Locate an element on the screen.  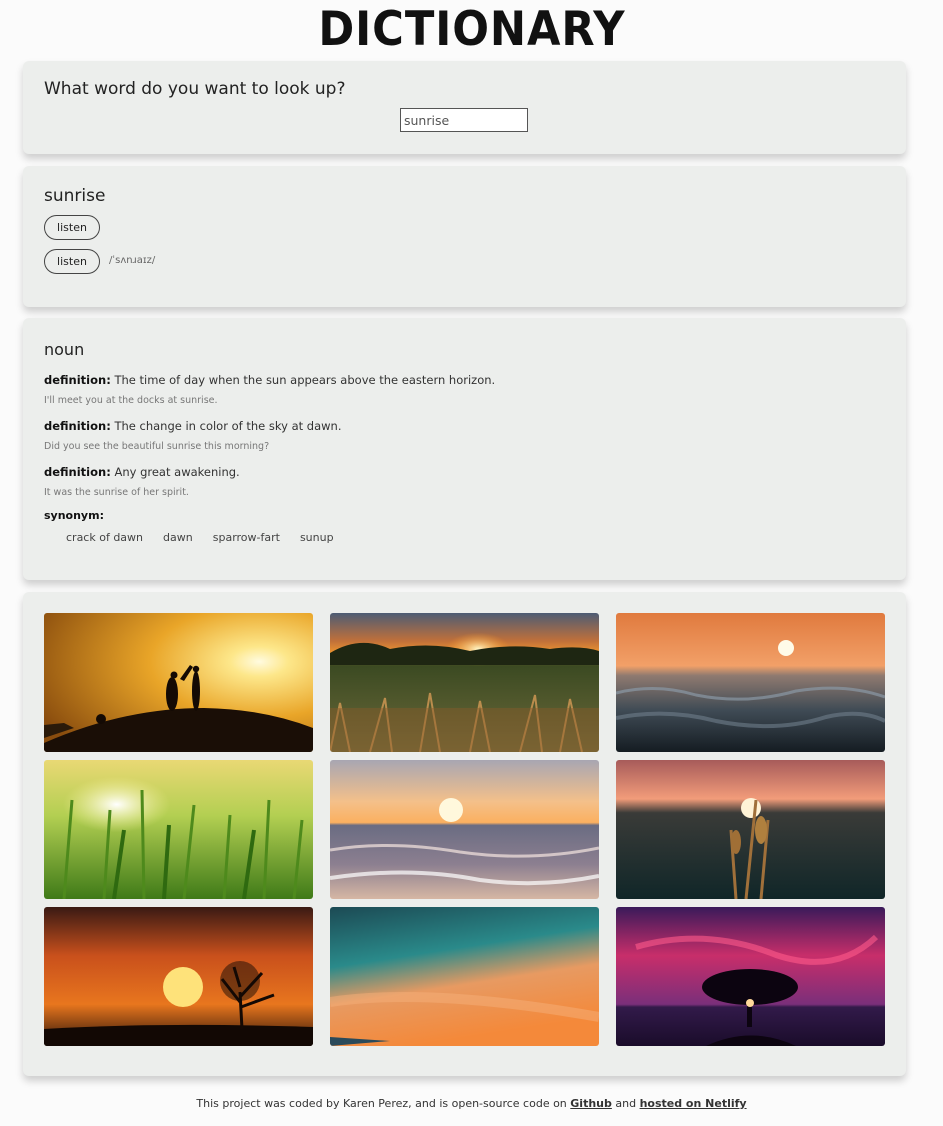
word-card: sunrise listen listen /ˈsʌnɹaɪz/ is located at coordinates (464, 236).